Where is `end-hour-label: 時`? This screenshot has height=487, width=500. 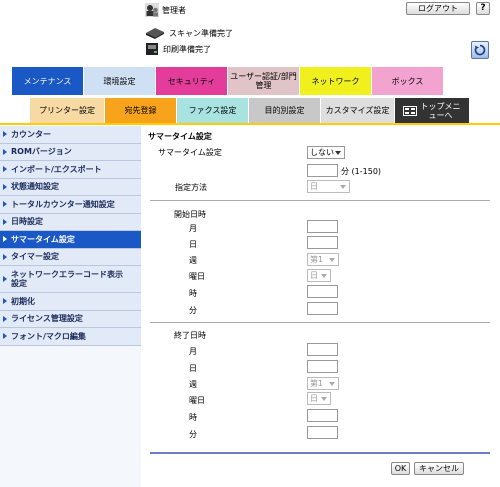 end-hour-label: 時 is located at coordinates (193, 417).